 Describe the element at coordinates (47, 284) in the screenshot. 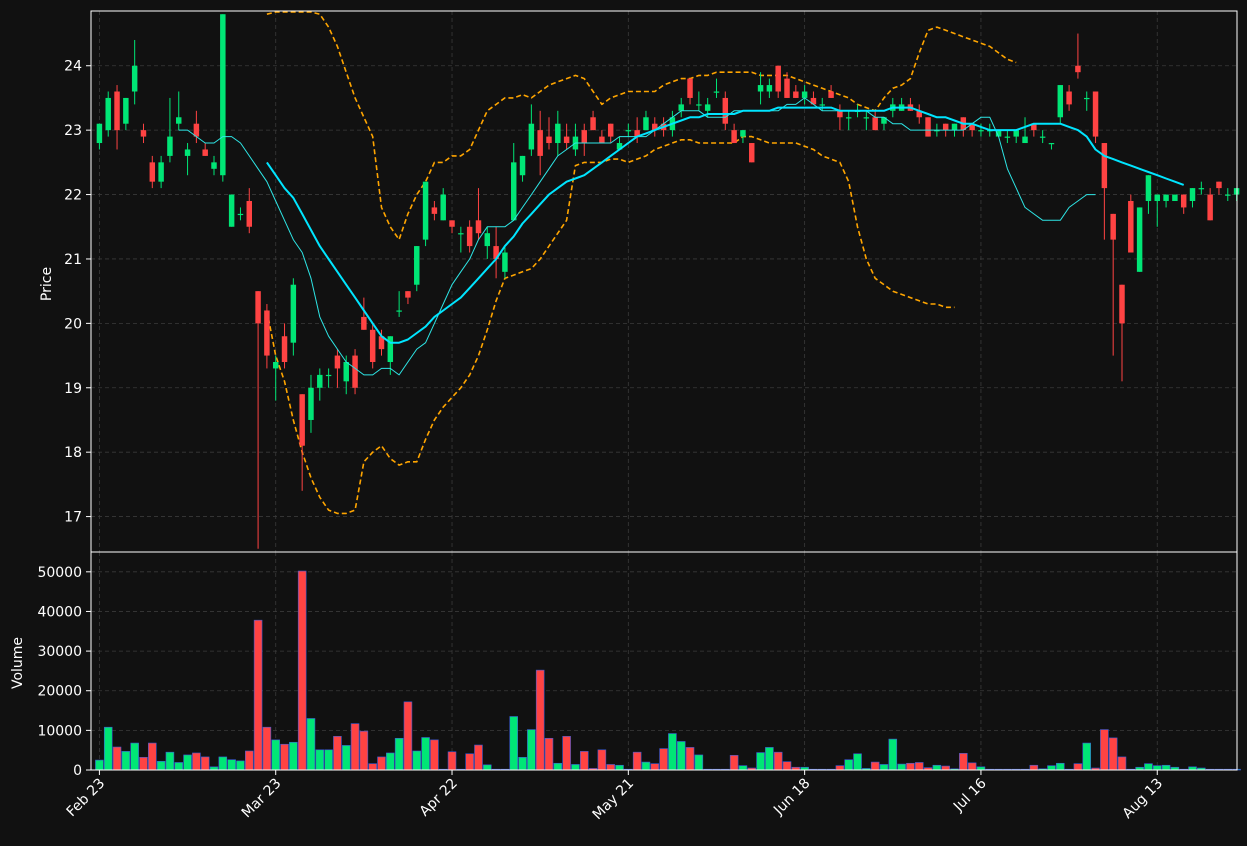

I see `price-axis-label: Price` at that location.